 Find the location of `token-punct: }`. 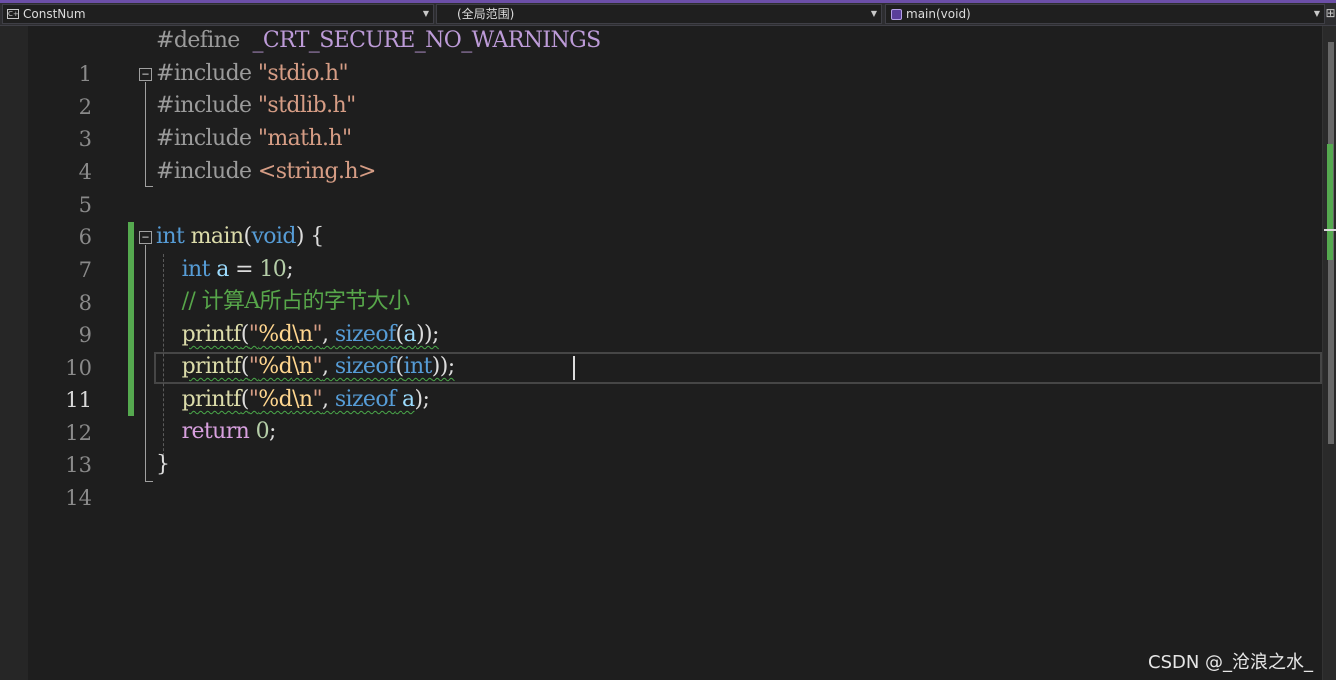

token-punct: } is located at coordinates (163, 464).